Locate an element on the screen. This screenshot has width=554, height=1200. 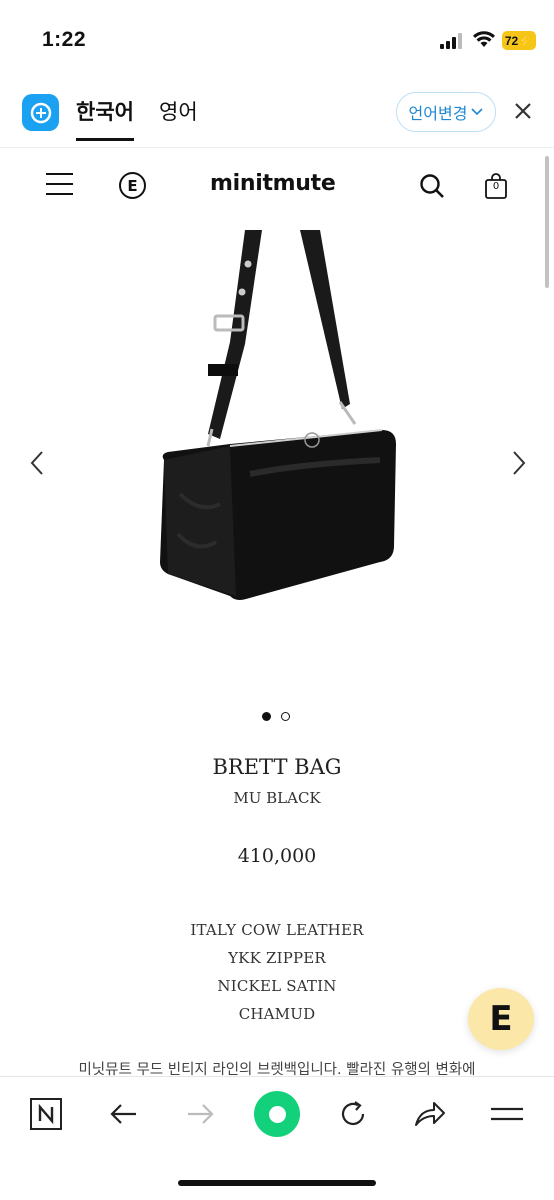
status-time: 1:22 is located at coordinates (64, 39).